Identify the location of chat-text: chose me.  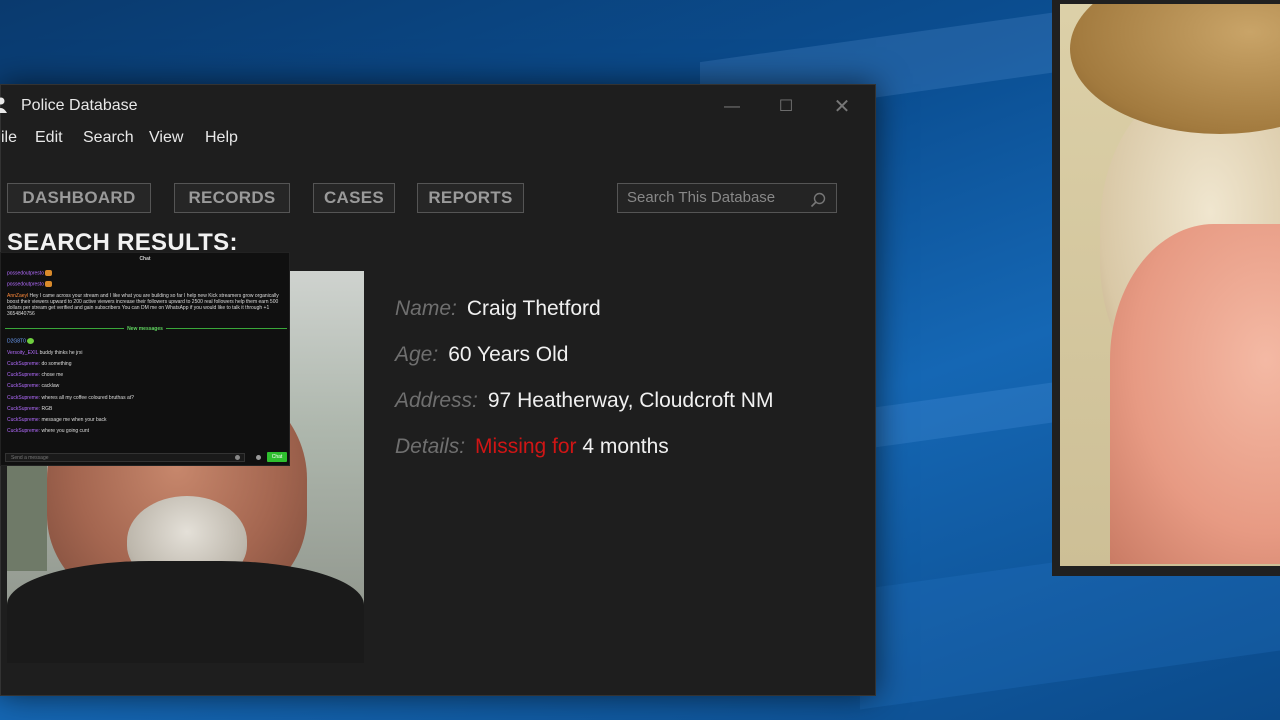
(52, 375).